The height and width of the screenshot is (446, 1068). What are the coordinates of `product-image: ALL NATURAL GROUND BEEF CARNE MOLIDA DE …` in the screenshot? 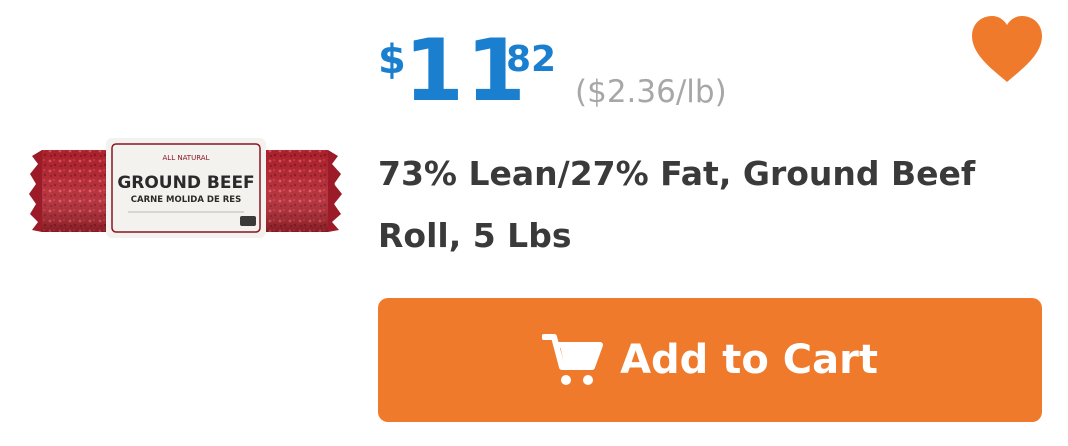 It's located at (186, 191).